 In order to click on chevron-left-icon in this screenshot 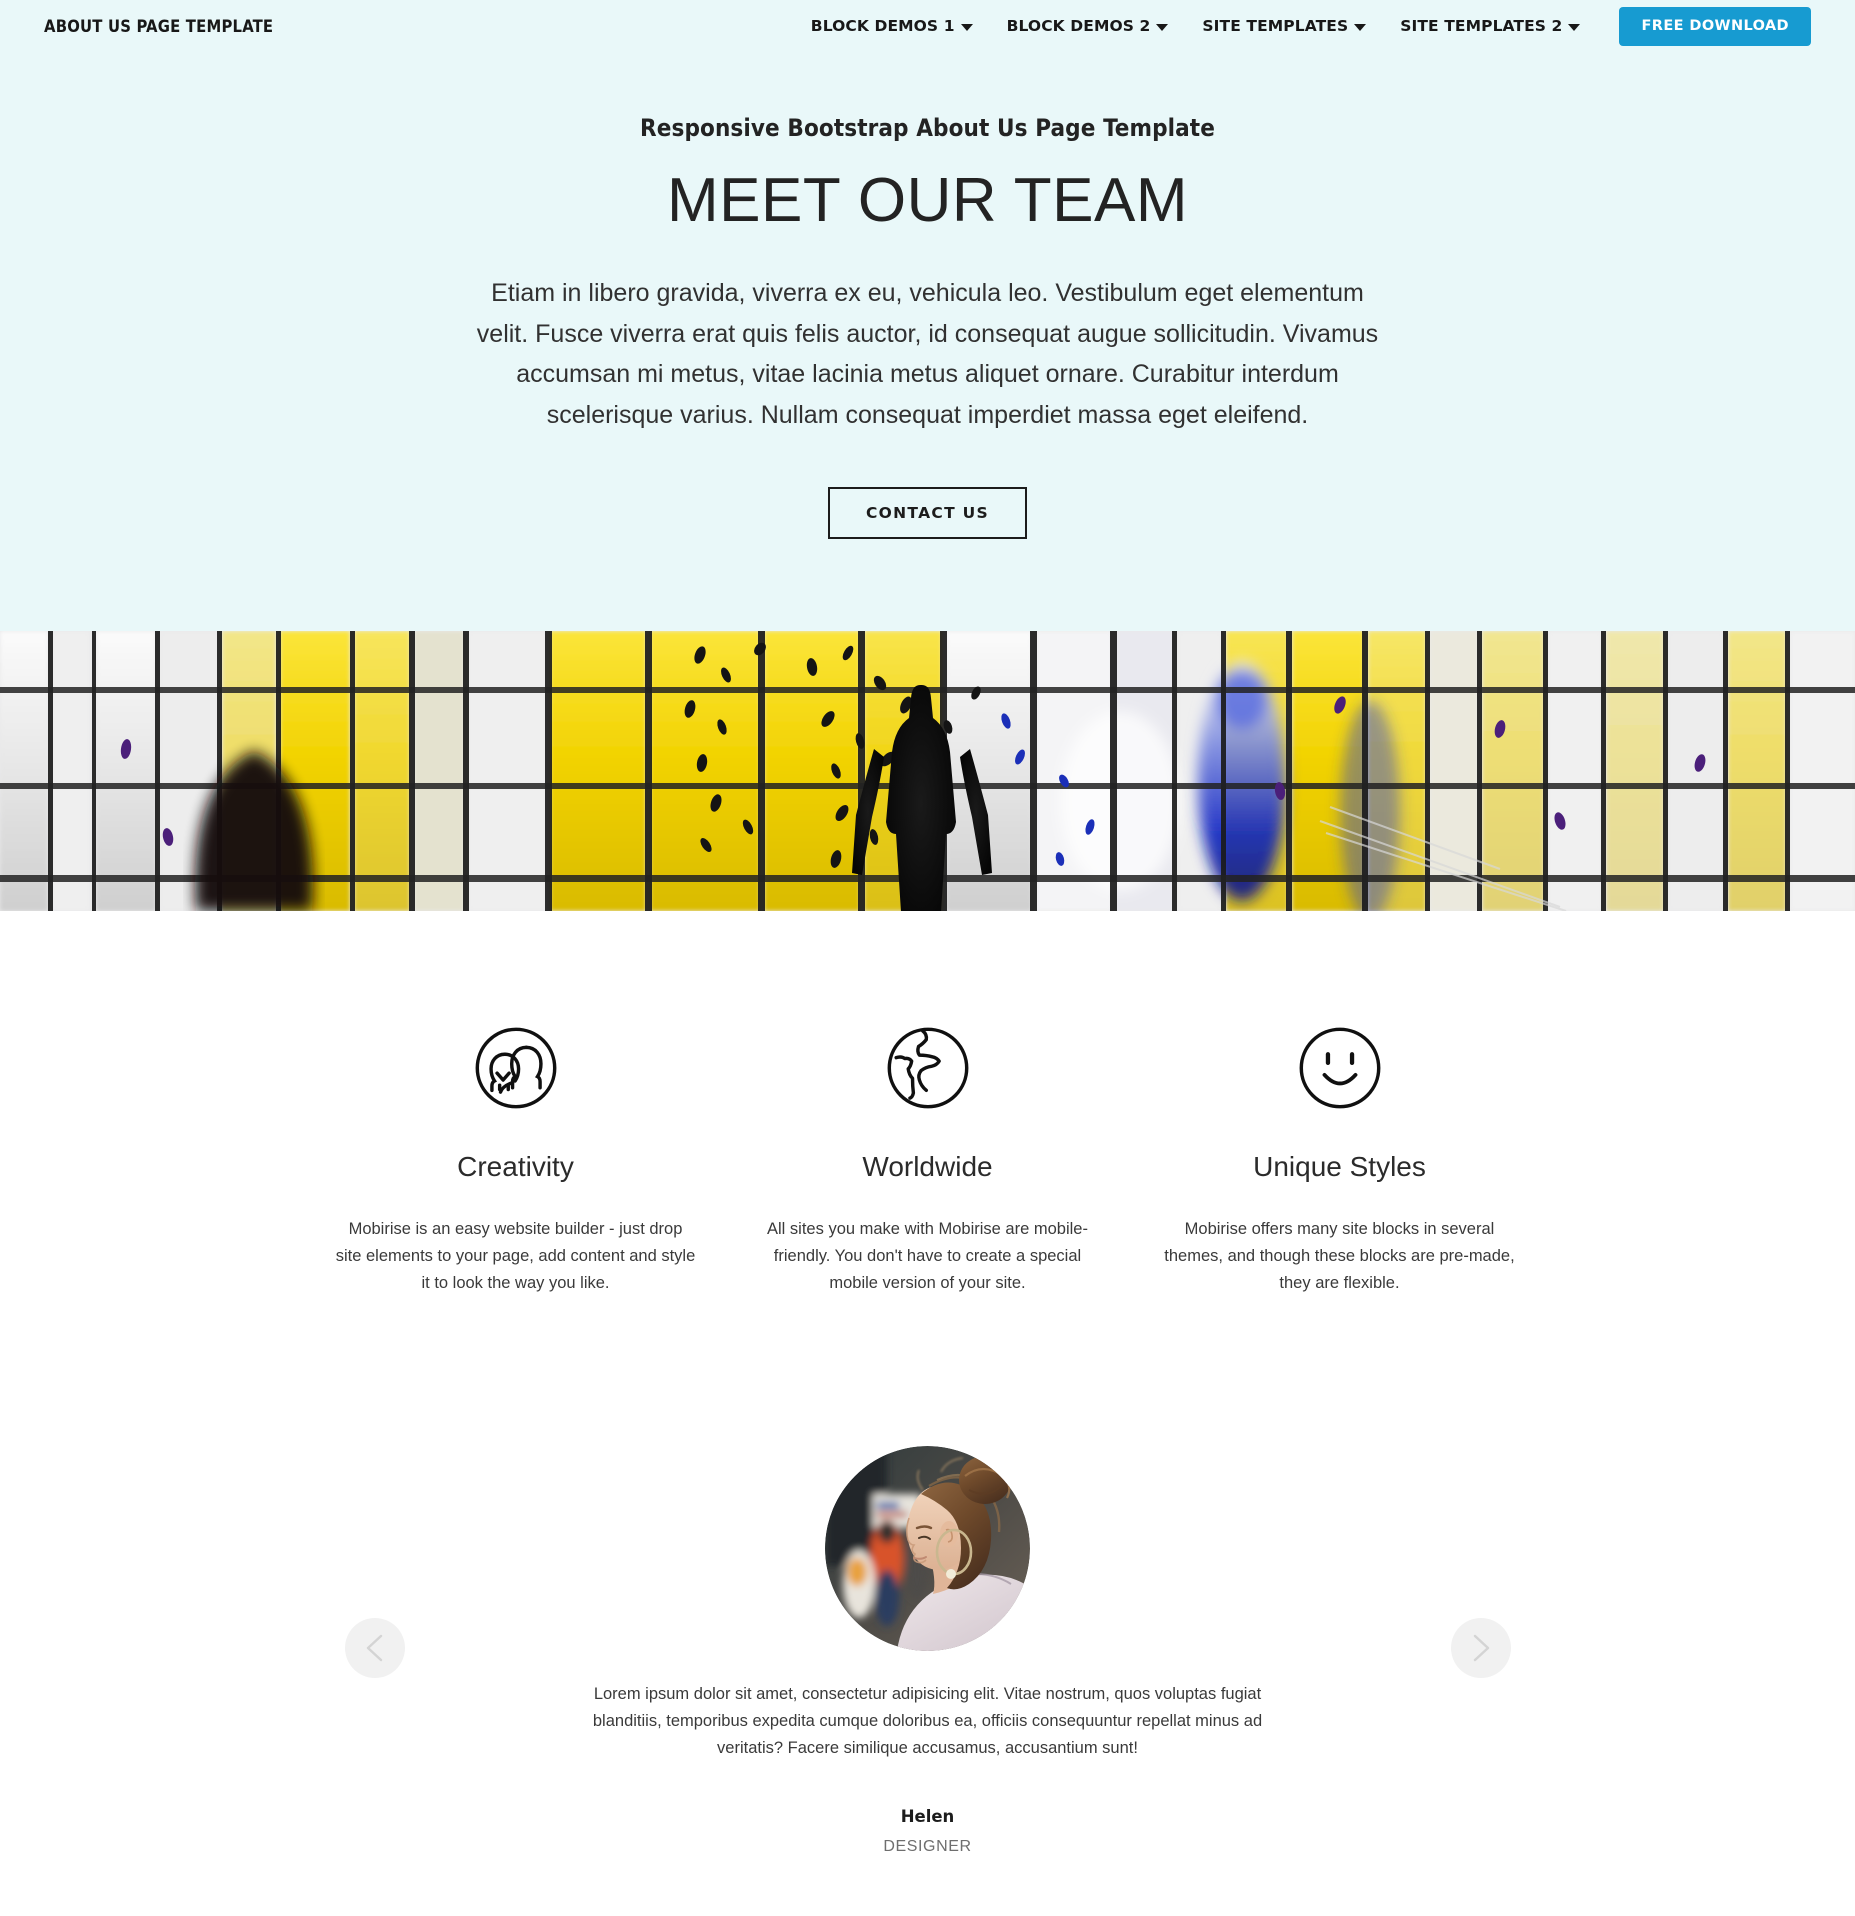, I will do `click(374, 1648)`.